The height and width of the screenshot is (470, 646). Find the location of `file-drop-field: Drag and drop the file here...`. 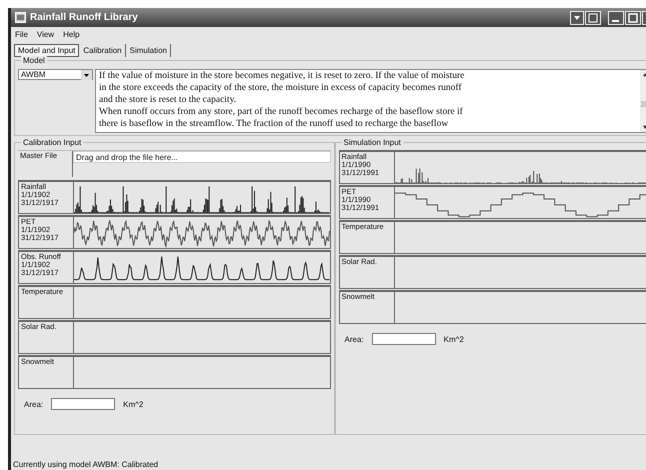

file-drop-field: Drag and drop the file here... is located at coordinates (201, 157).